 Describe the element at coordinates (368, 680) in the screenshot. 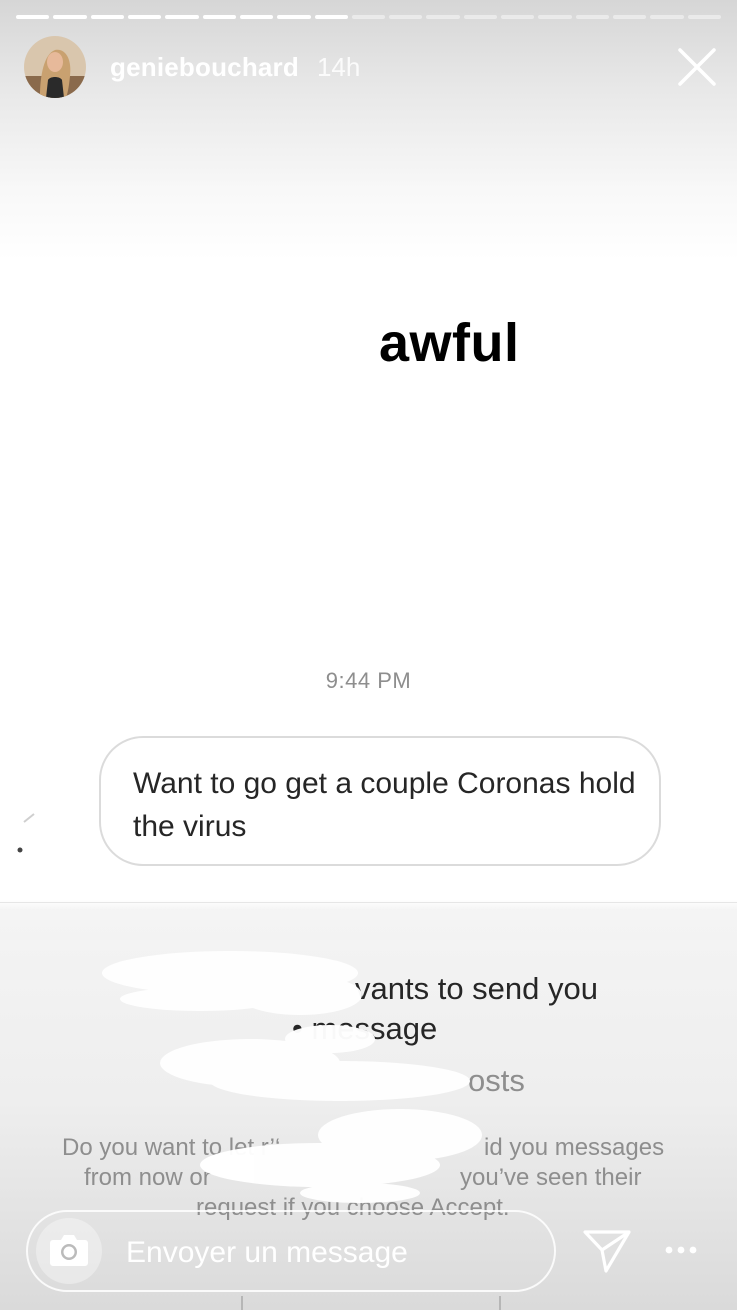

I see `message-timestamp: 9:44 PM` at that location.